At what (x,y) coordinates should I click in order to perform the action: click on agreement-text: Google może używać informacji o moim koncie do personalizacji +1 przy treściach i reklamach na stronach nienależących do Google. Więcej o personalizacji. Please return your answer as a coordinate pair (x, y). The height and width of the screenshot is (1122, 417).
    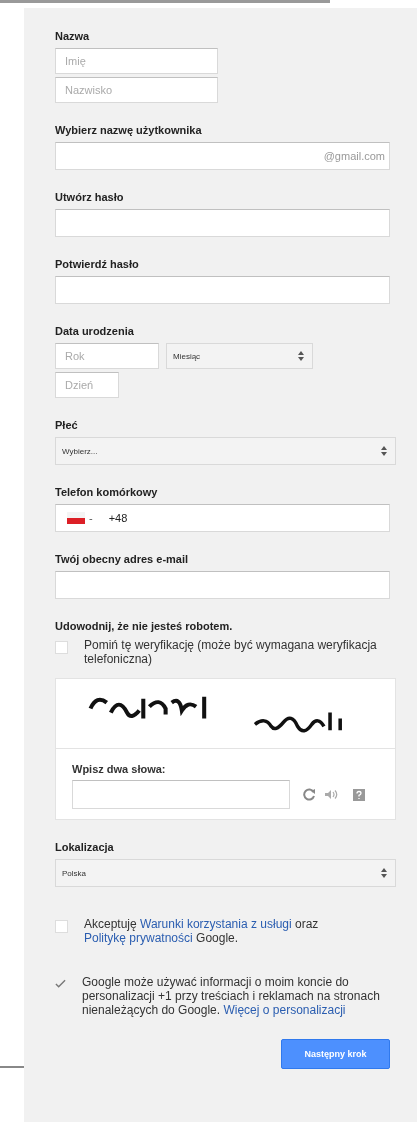
    Looking at the image, I should click on (231, 996).